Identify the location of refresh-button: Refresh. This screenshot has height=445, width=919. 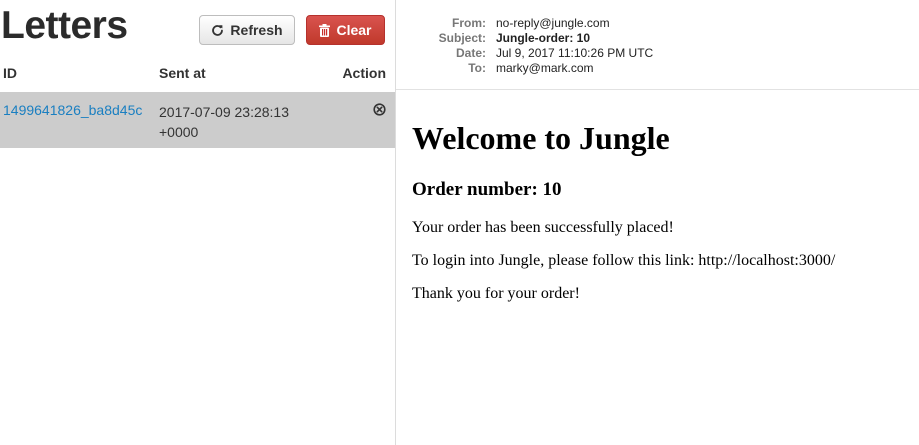
(247, 30).